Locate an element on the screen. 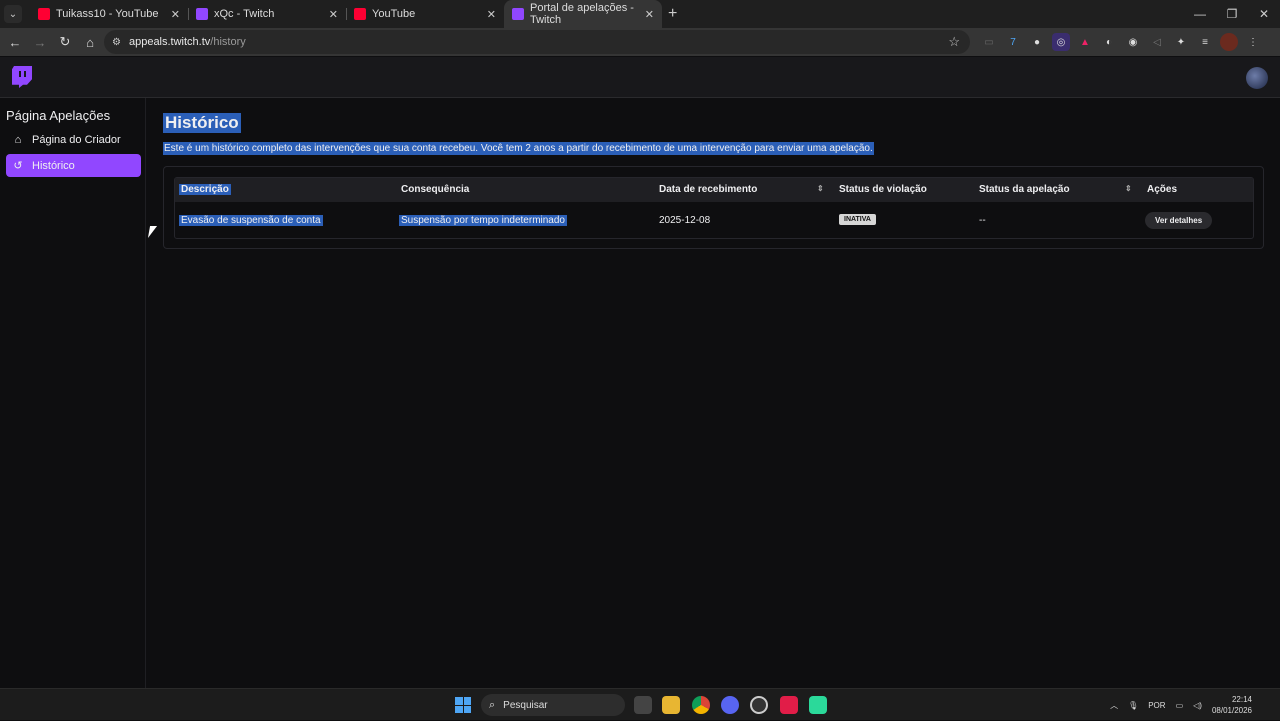 Image resolution: width=1280 pixels, height=721 pixels. extension-icon: ▭ is located at coordinates (989, 42).